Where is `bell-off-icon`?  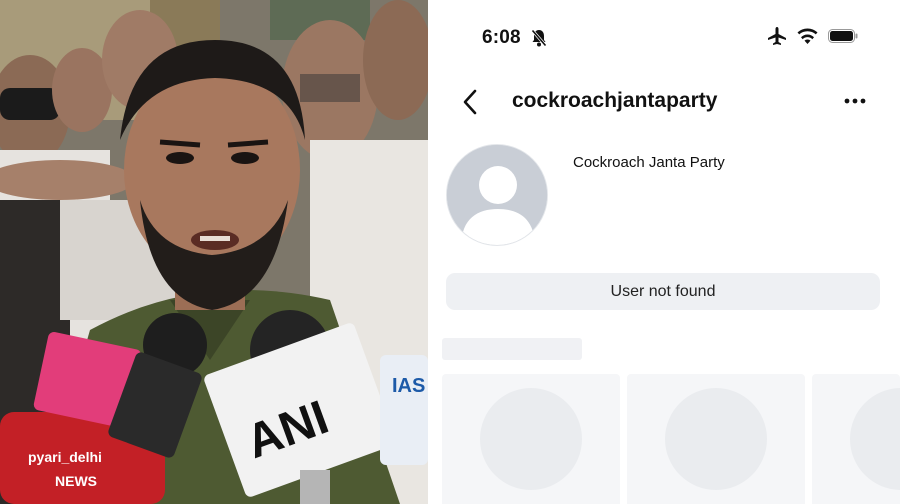
bell-off-icon is located at coordinates (539, 38).